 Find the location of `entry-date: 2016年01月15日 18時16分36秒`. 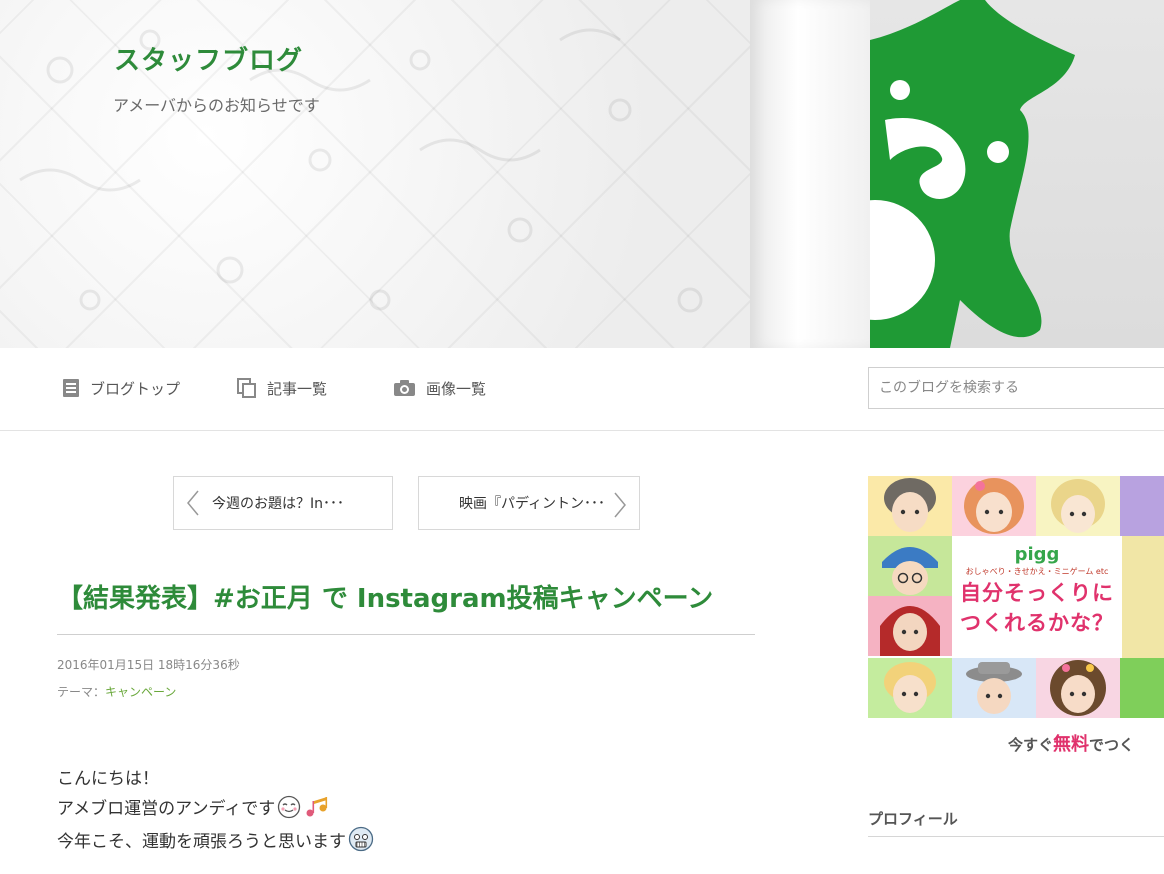

entry-date: 2016年01月15日 18時16分36秒 is located at coordinates (148, 665).